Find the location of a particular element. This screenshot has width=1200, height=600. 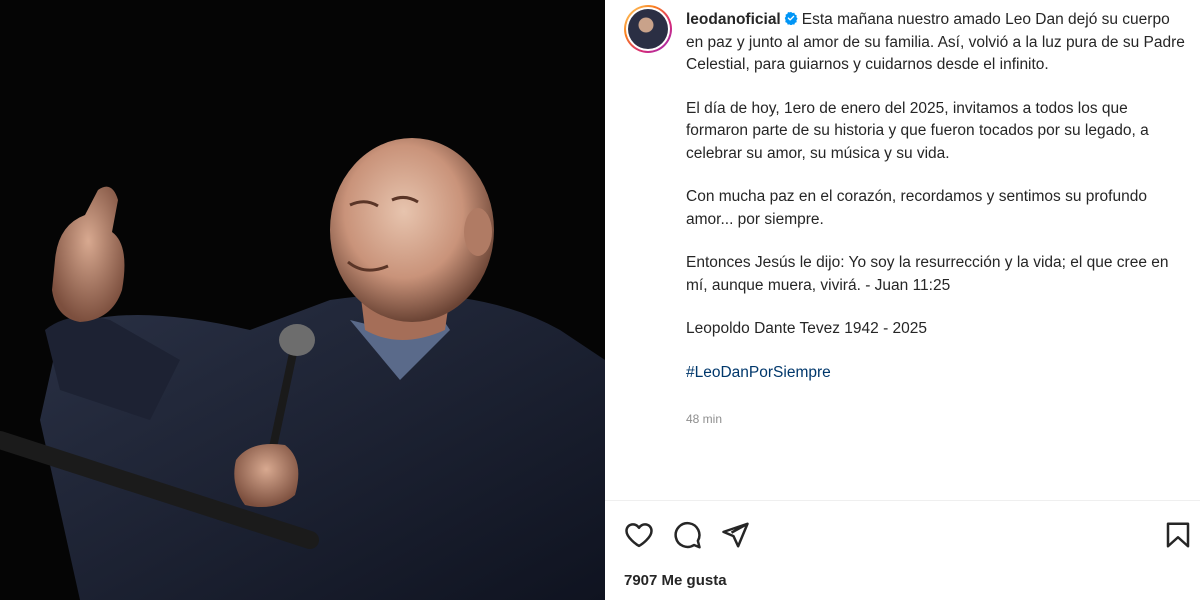

send-icon is located at coordinates (735, 535).